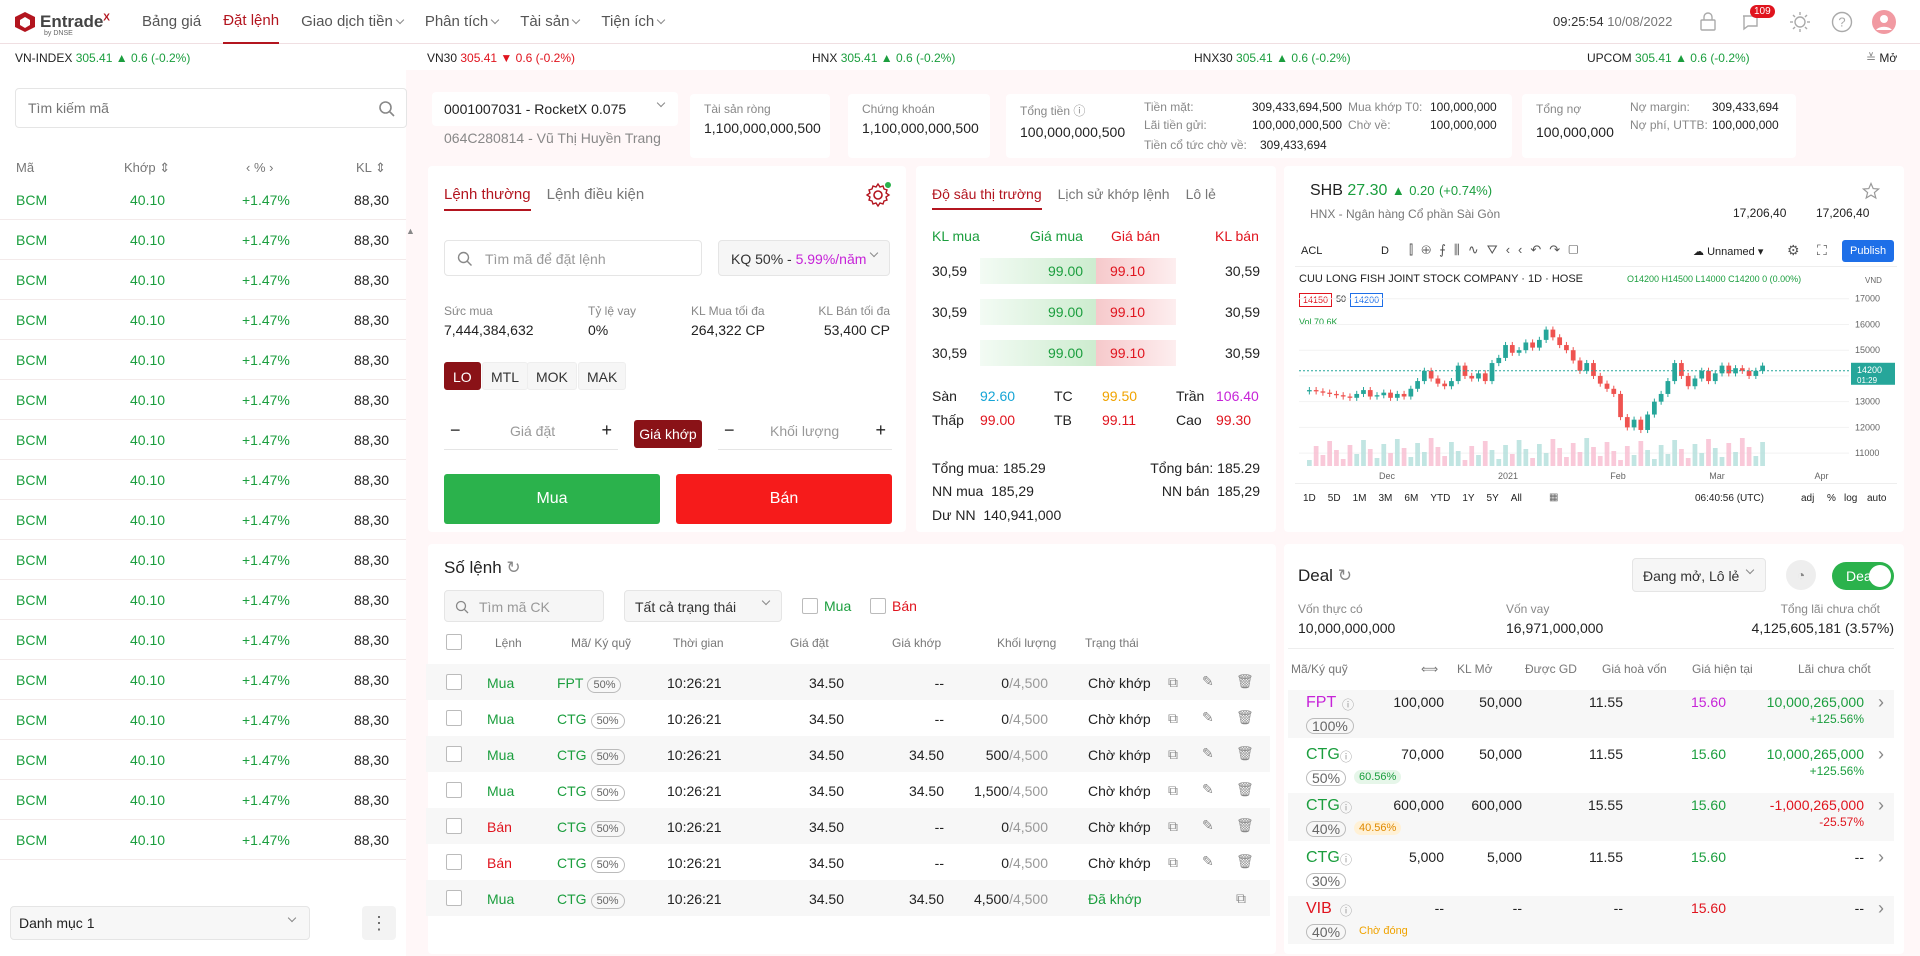 This screenshot has height=956, width=1920. I want to click on tab-lenh-dieu-kien: Lệnh điều kiện, so click(596, 198).